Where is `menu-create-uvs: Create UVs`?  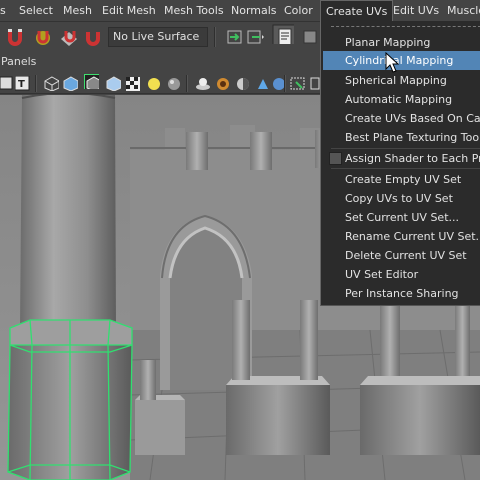 menu-create-uvs: Create UVs is located at coordinates (357, 11).